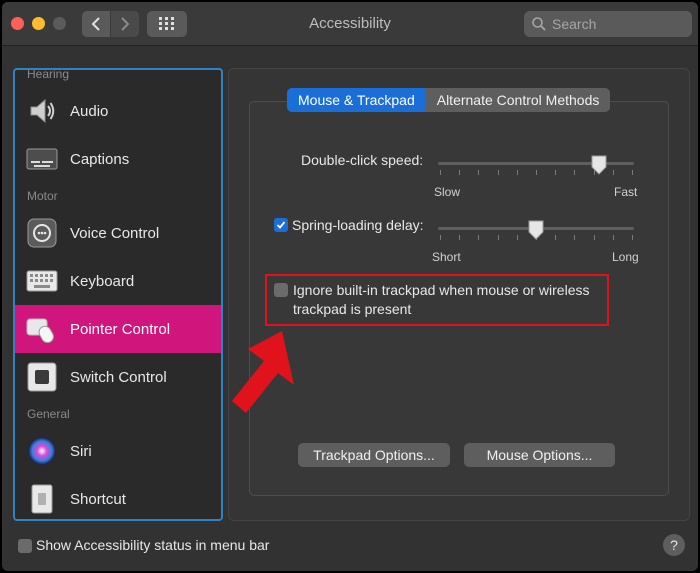  Describe the element at coordinates (42, 499) in the screenshot. I see `shortcut-icon` at that location.